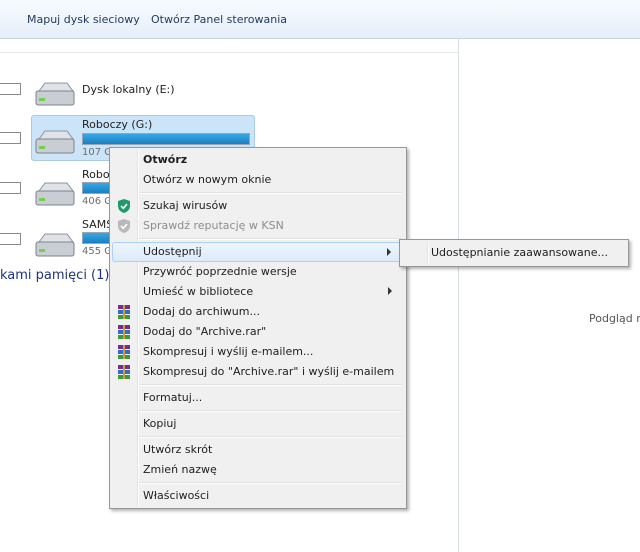  What do you see at coordinates (124, 206) in the screenshot?
I see `kaspersky-shield-icon` at bounding box center [124, 206].